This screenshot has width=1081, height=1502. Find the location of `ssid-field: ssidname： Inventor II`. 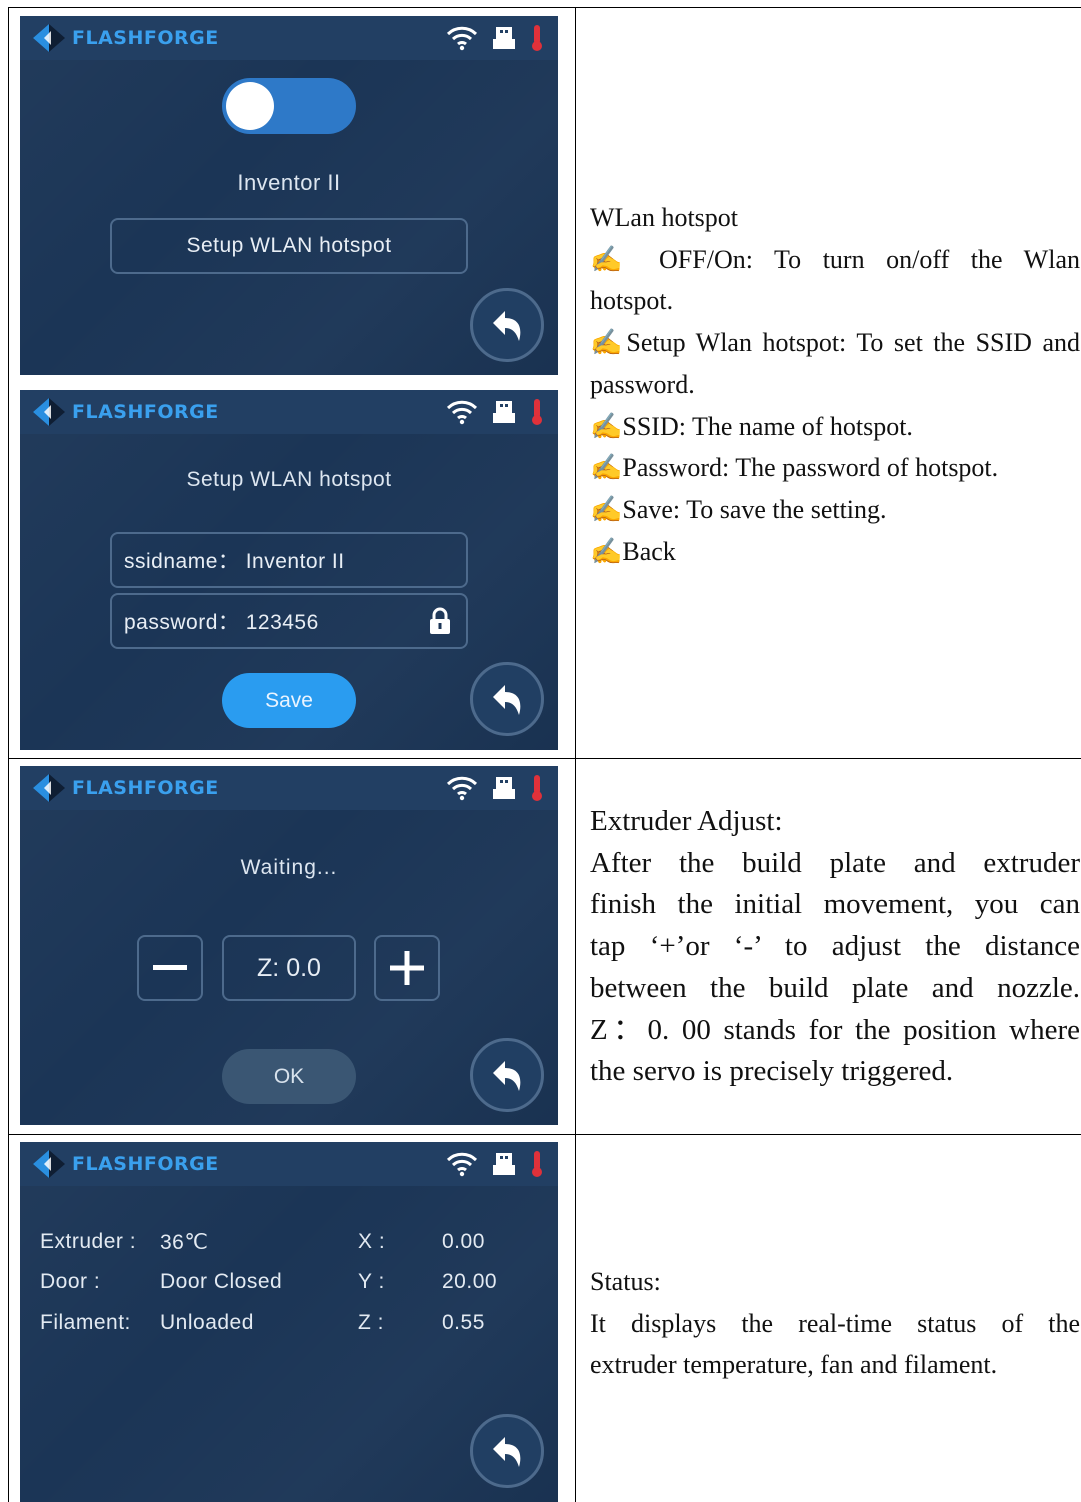

ssid-field: ssidname： Inventor II is located at coordinates (289, 560).